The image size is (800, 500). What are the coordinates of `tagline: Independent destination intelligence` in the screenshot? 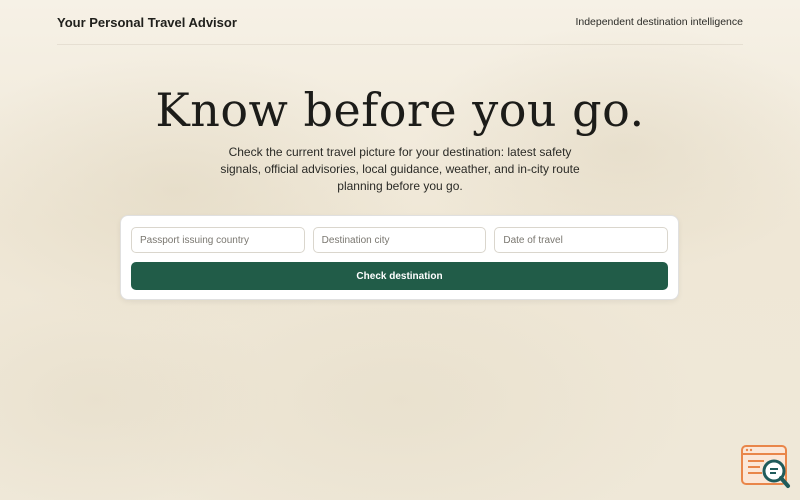 It's located at (659, 22).